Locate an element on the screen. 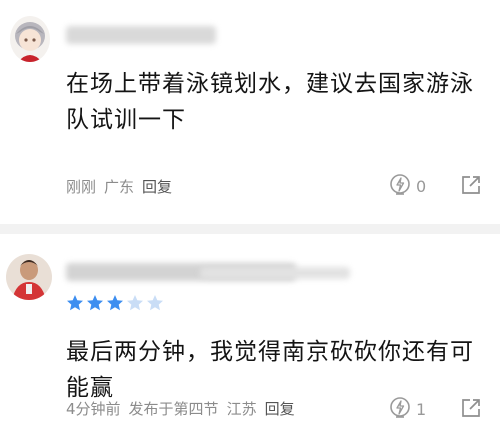 The width and height of the screenshot is (500, 440). comment-text: 最后两分钟，我觉得南京砍砍你还有可能赢 is located at coordinates (270, 370).